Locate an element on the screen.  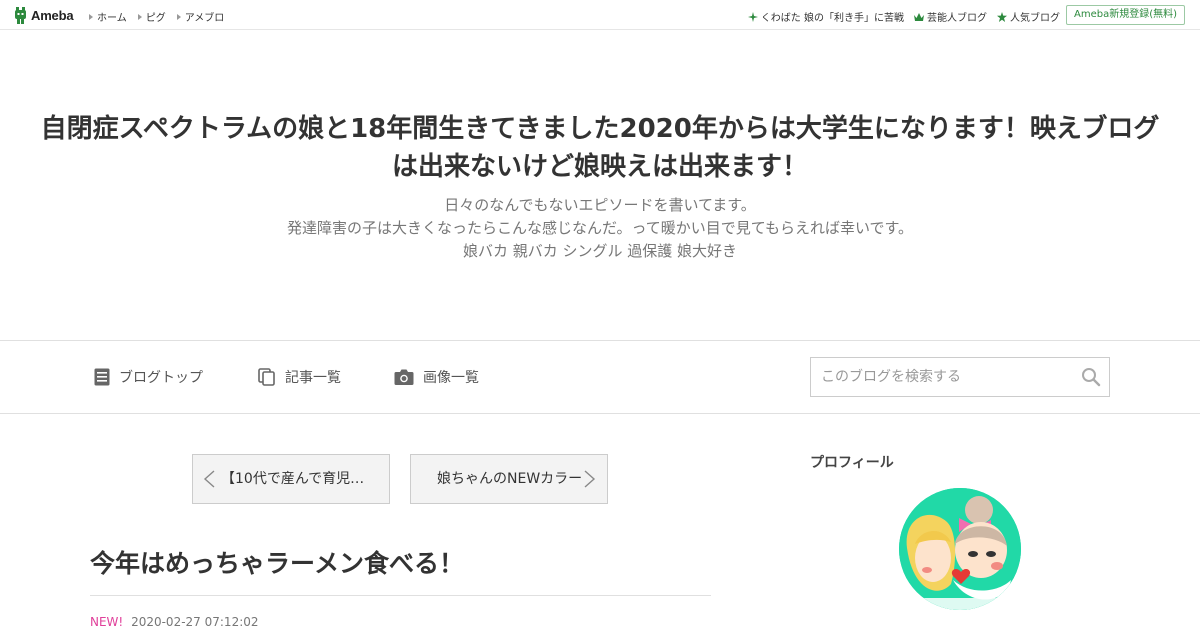
search-input is located at coordinates (941, 377).